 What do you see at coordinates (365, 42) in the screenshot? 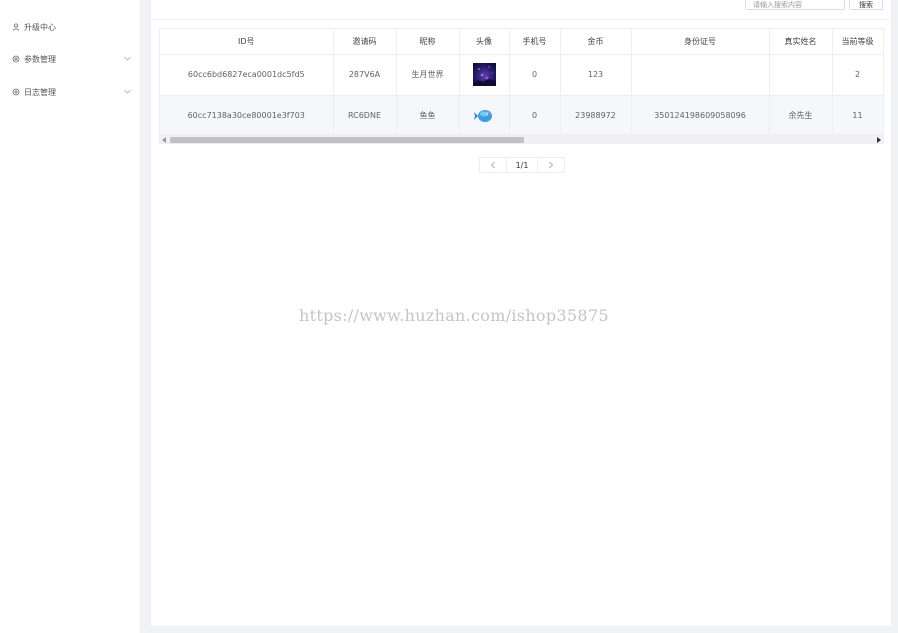
I see `col-header-invite: 邀请码` at bounding box center [365, 42].